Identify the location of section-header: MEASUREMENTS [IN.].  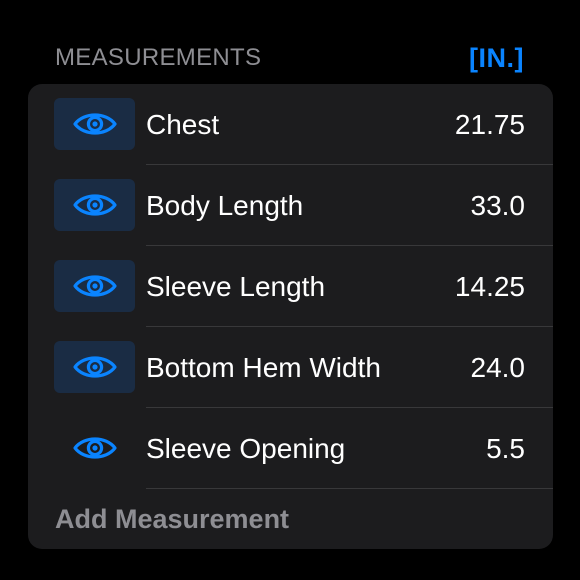
(289, 58).